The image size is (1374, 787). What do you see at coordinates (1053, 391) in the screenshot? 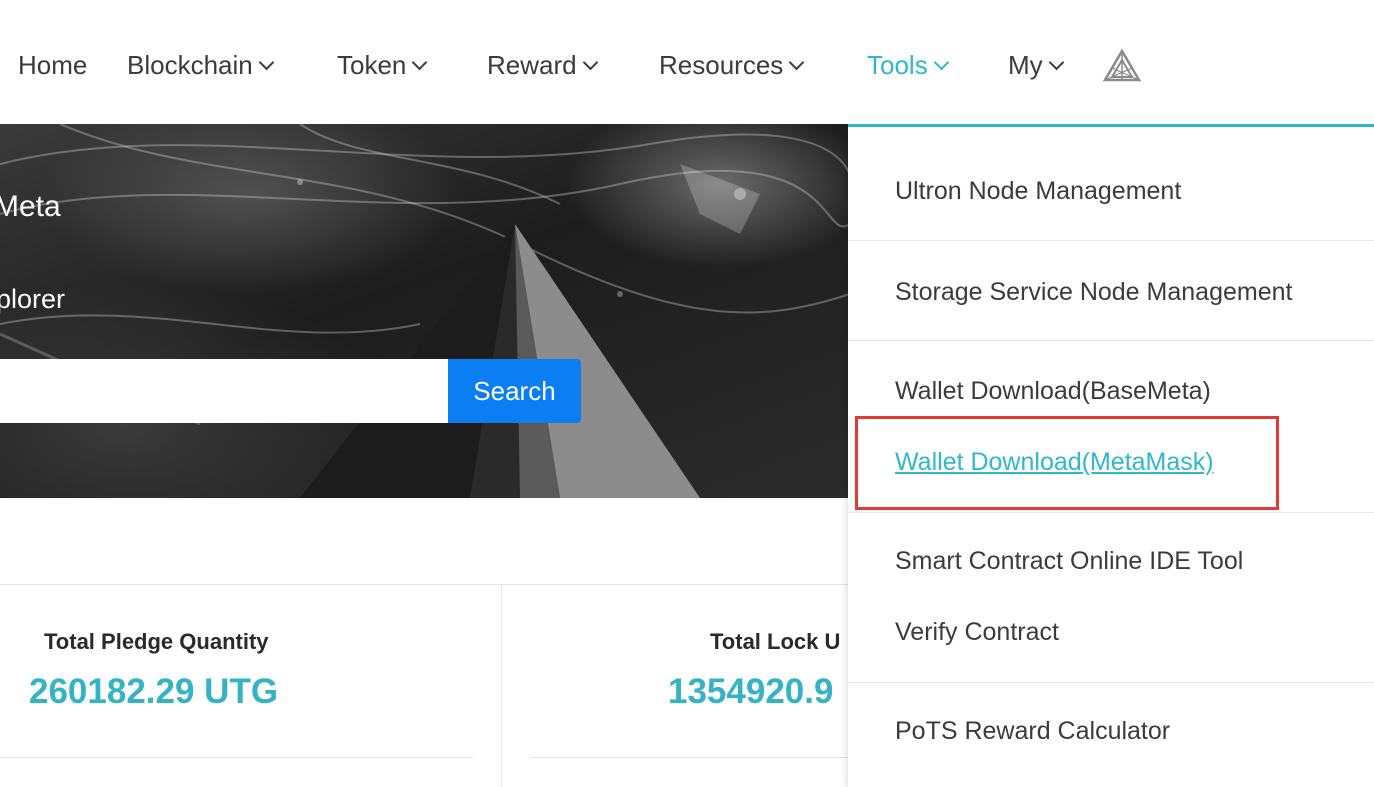
I see `menu-item-wallet-download-basemeta: Wallet Download(BaseMeta)` at bounding box center [1053, 391].